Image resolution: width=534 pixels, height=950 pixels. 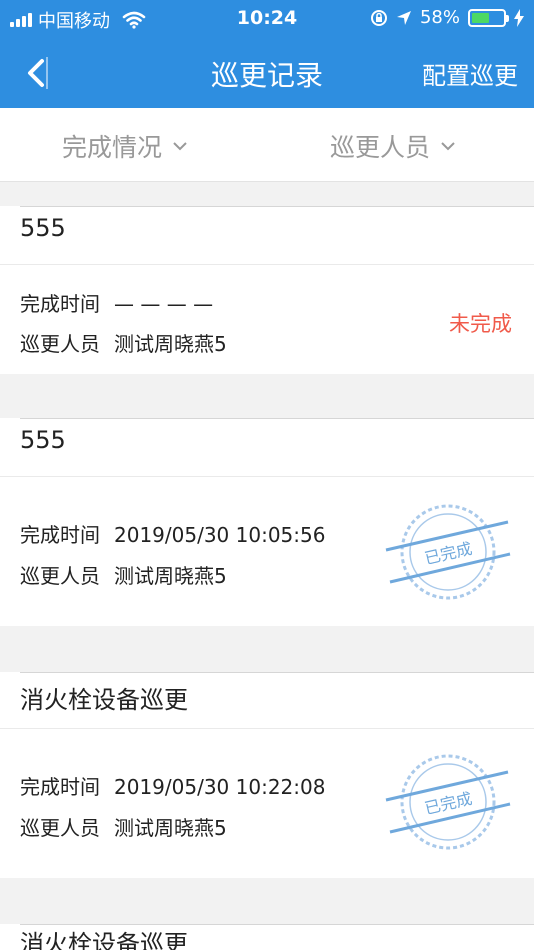 What do you see at coordinates (403, 17) in the screenshot?
I see `location-icon` at bounding box center [403, 17].